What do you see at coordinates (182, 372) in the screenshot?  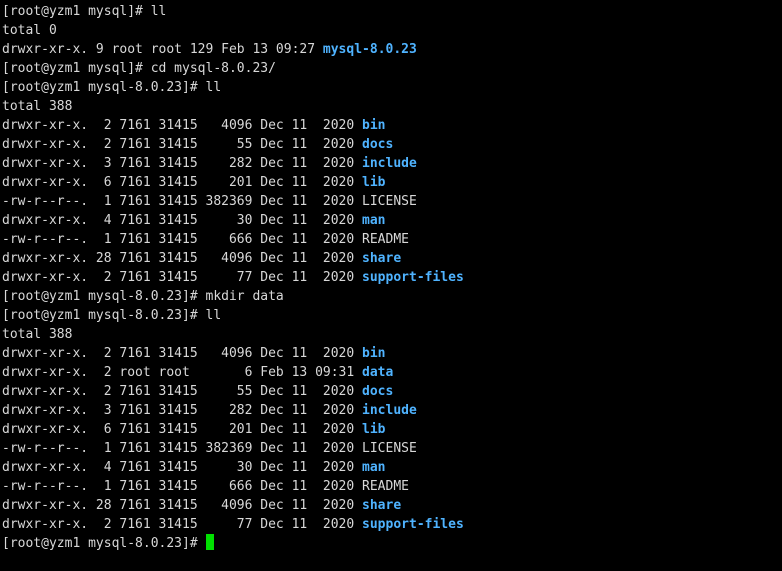 I see `line-text: drwxr-xr-x. 2 root root 6 Feb 13 09:31` at bounding box center [182, 372].